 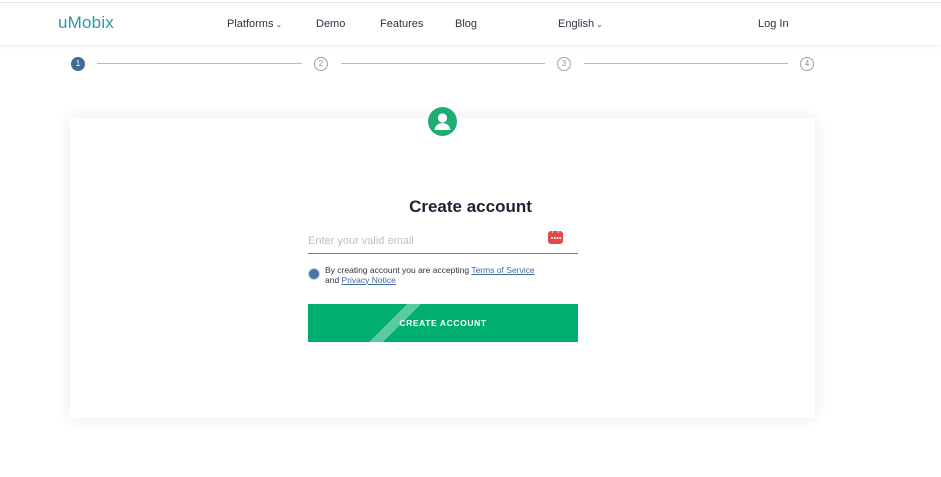 I want to click on step-1: 1, so click(x=78, y=64).